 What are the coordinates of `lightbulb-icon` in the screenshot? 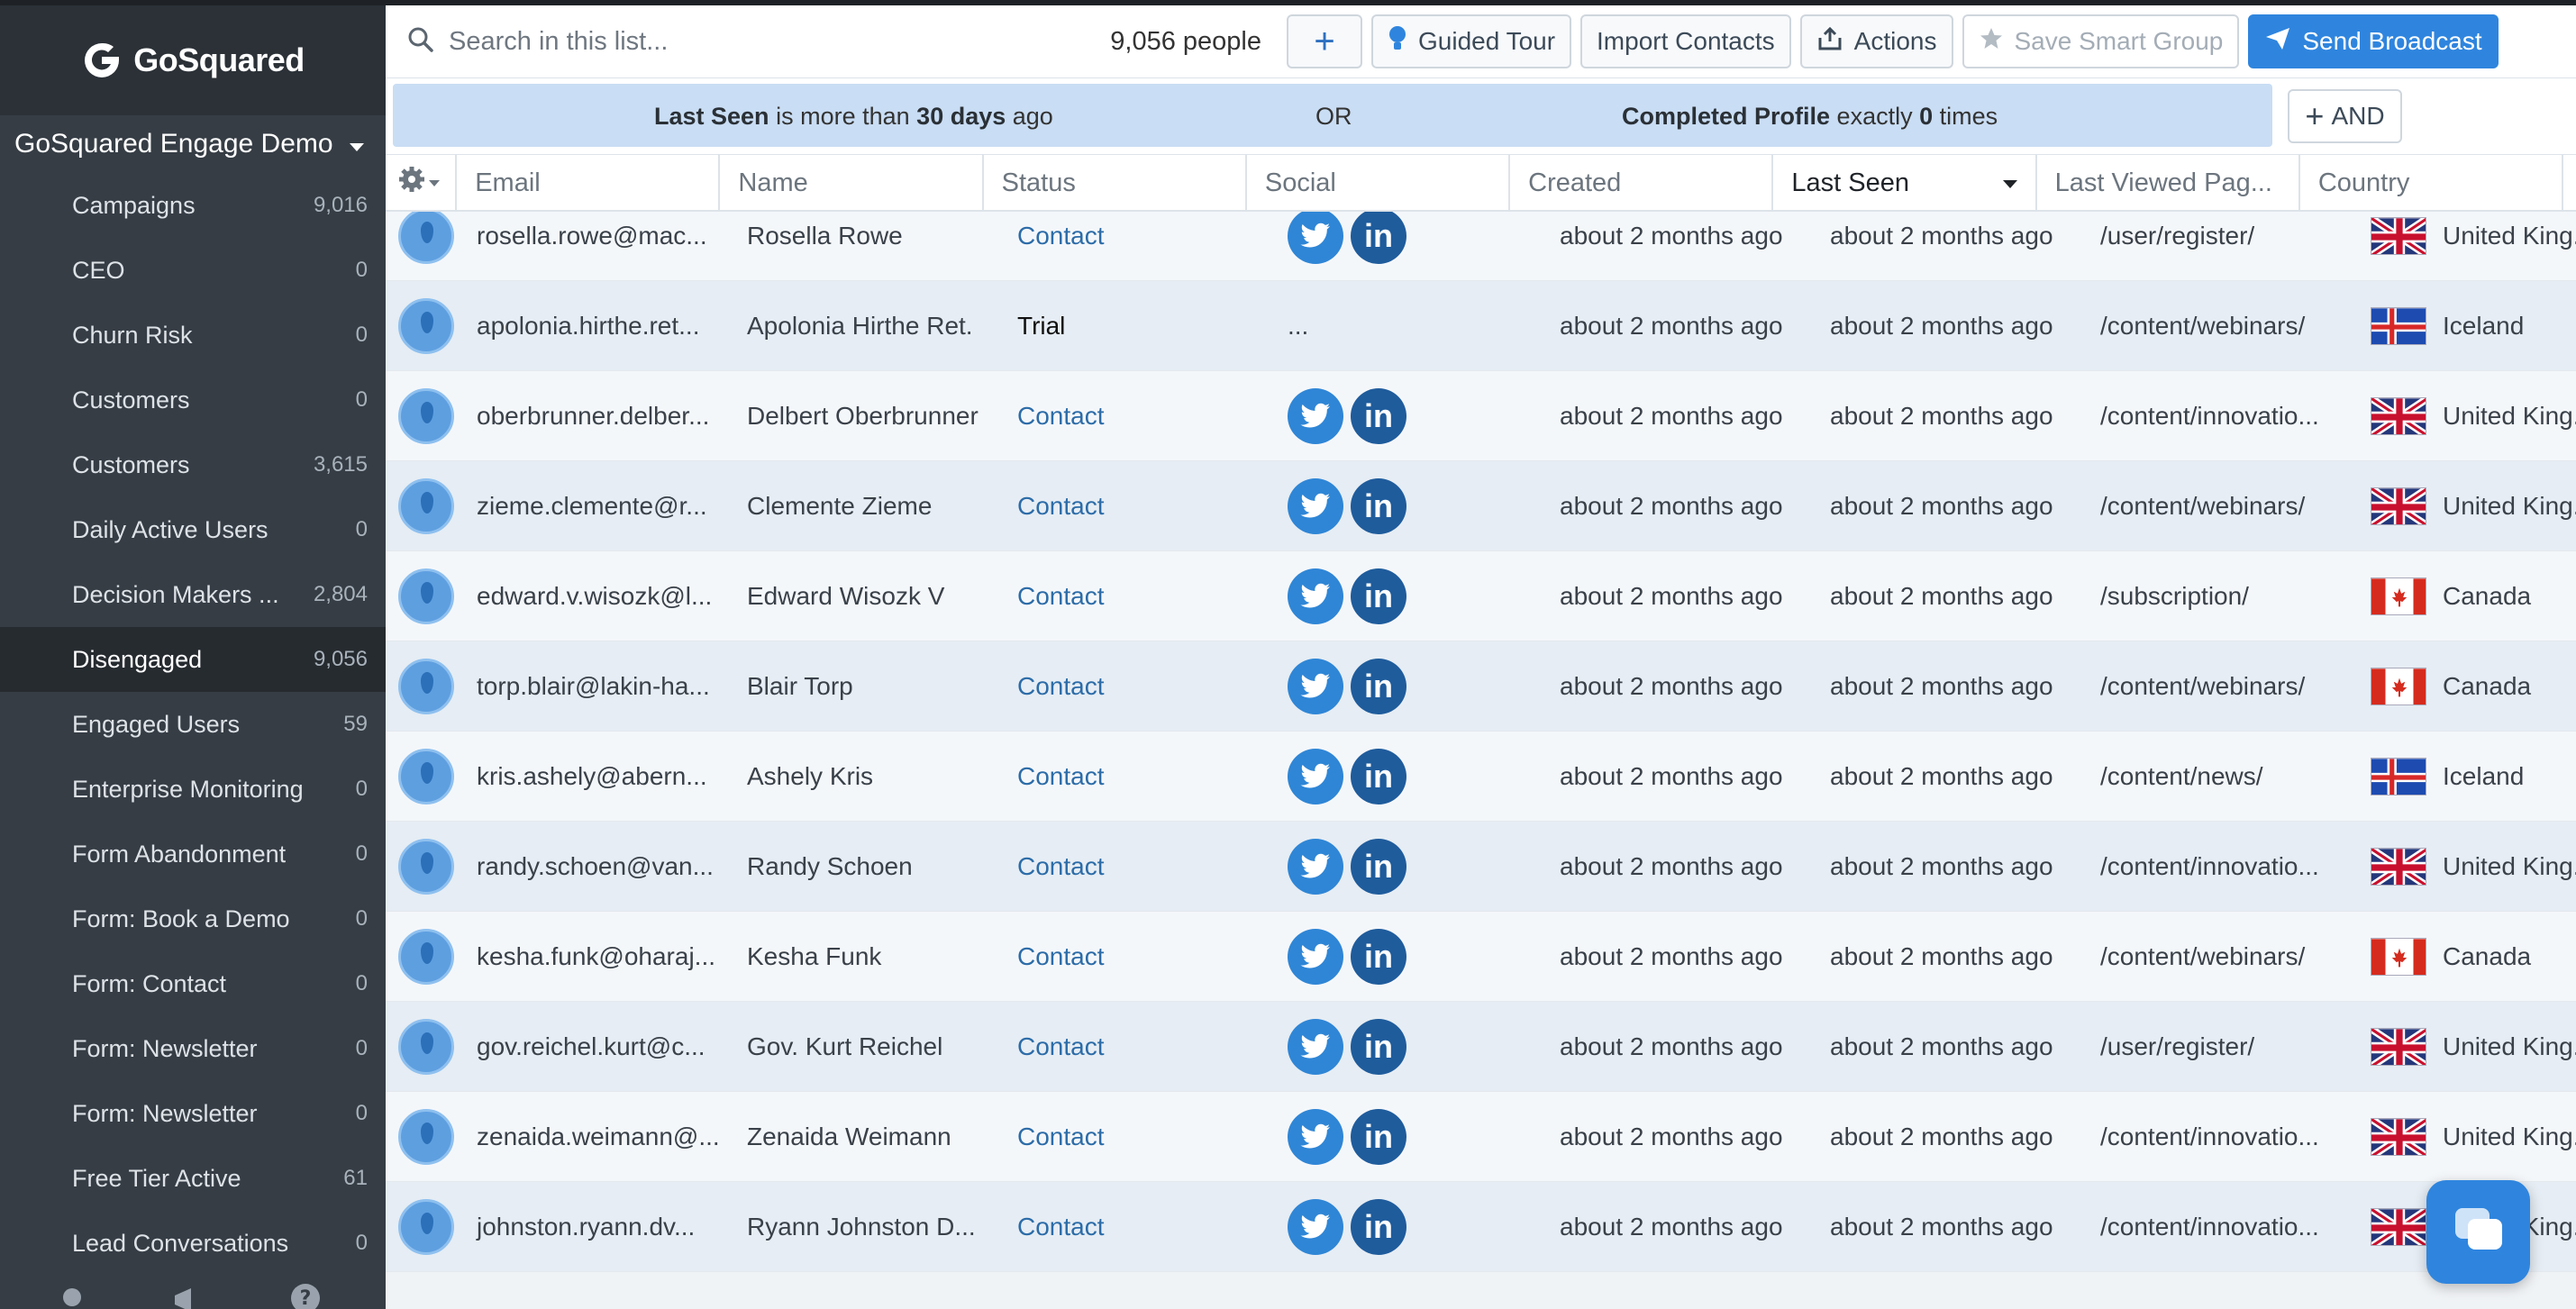 It's located at (72, 1297).